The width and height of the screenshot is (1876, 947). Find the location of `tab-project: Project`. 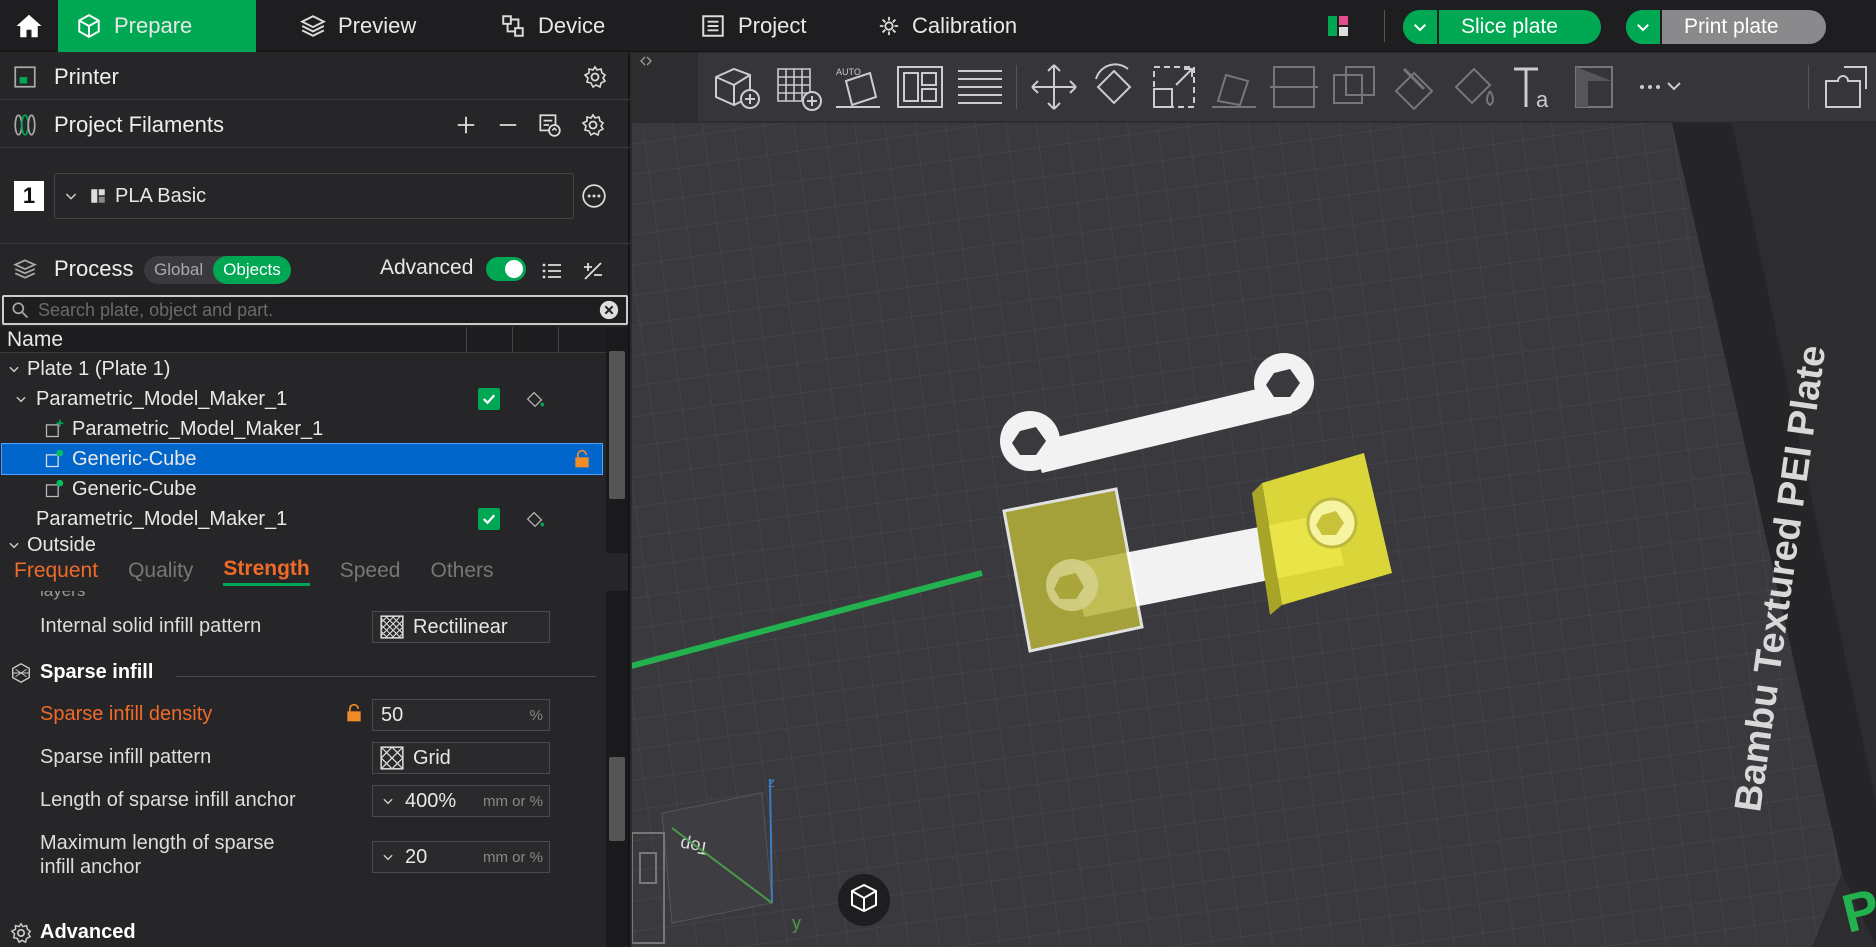

tab-project: Project is located at coordinates (753, 26).